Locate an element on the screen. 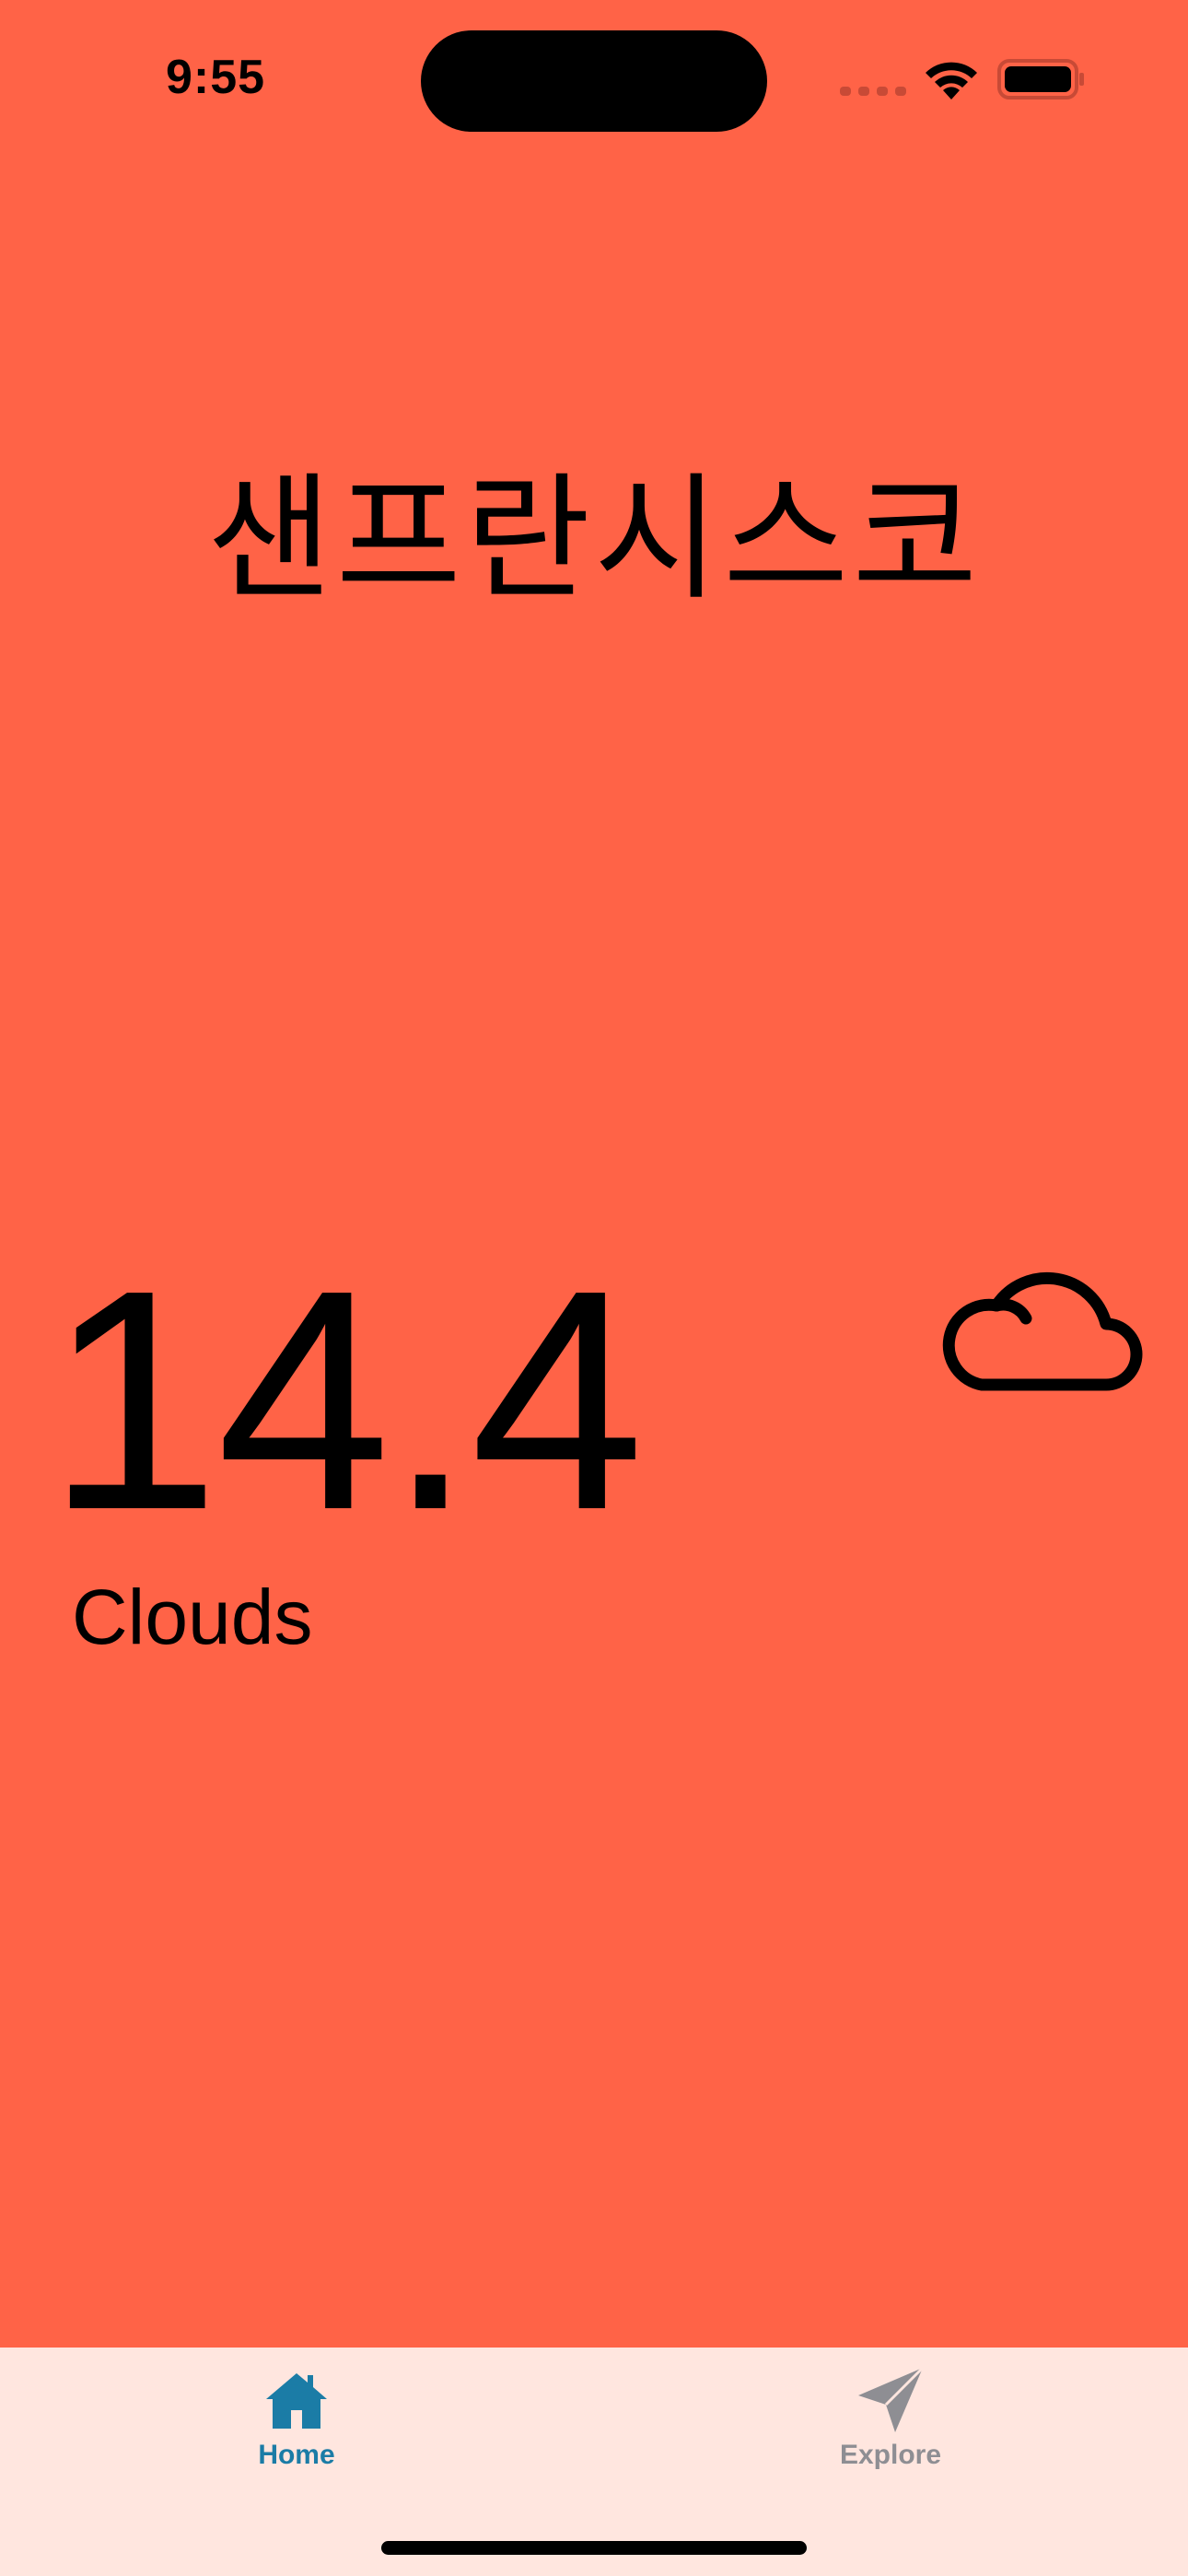 The image size is (1188, 2576). home-indicator is located at coordinates (594, 2548).